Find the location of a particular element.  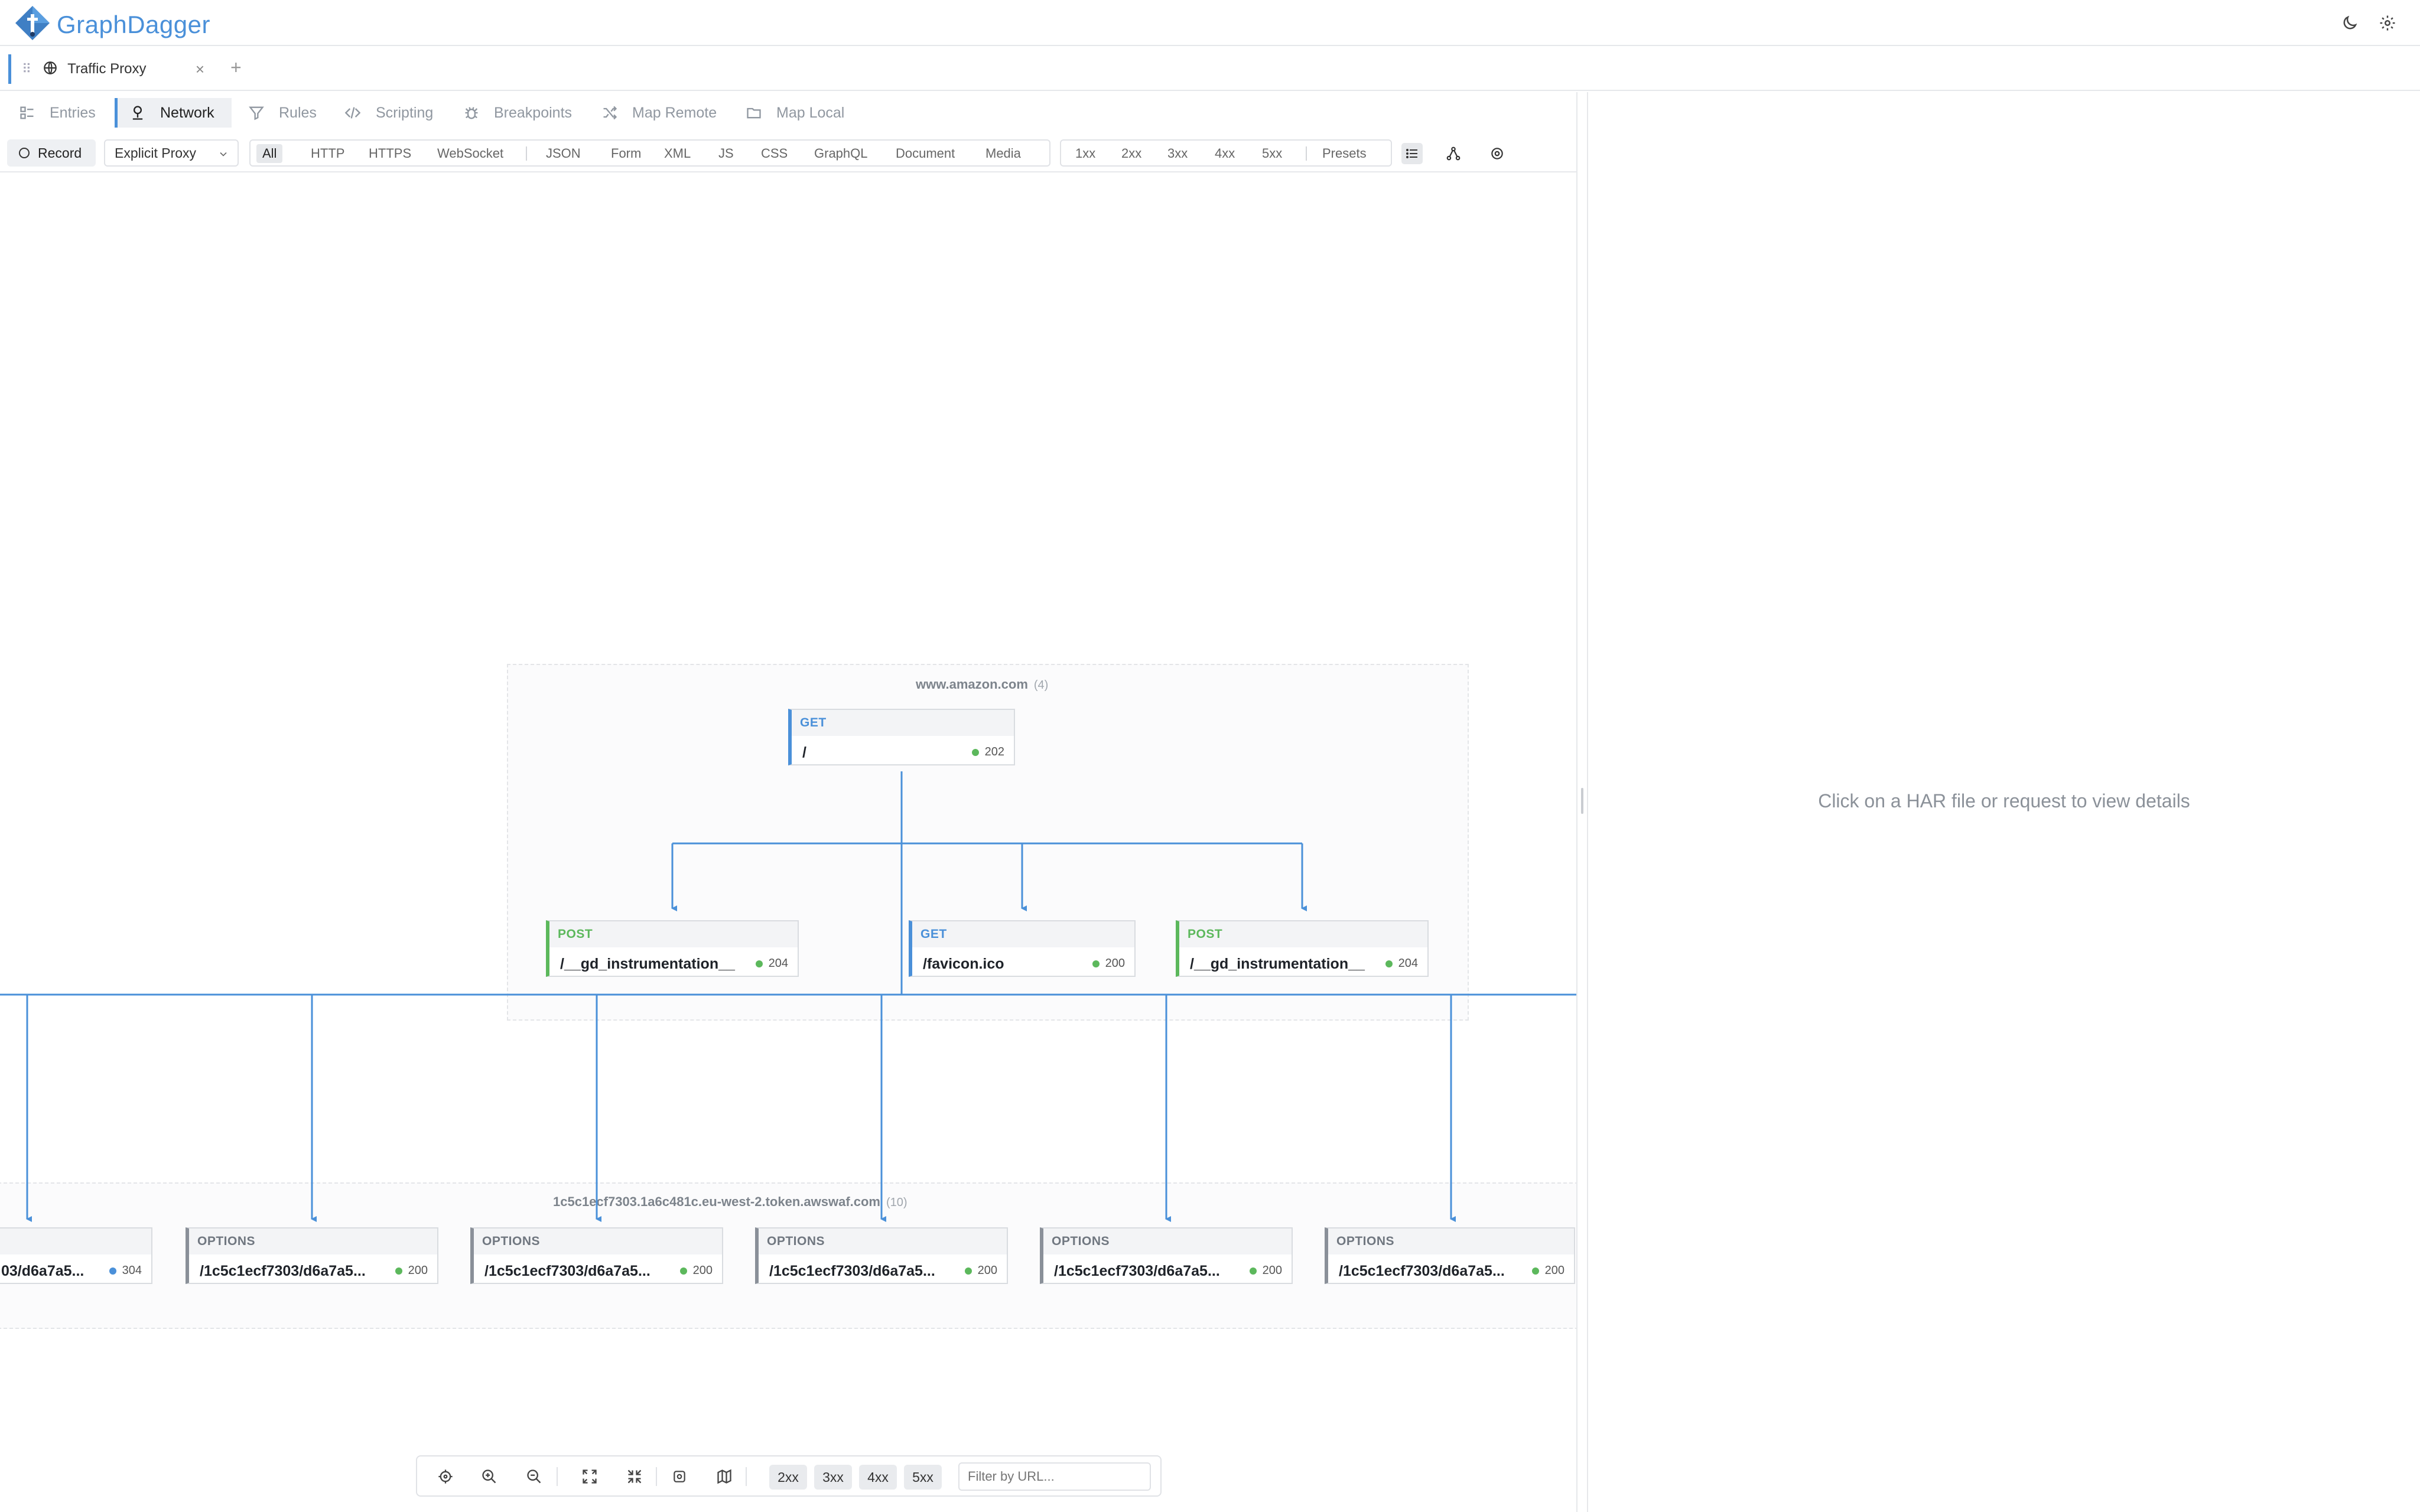

status-badge: 204 is located at coordinates (1401, 963).